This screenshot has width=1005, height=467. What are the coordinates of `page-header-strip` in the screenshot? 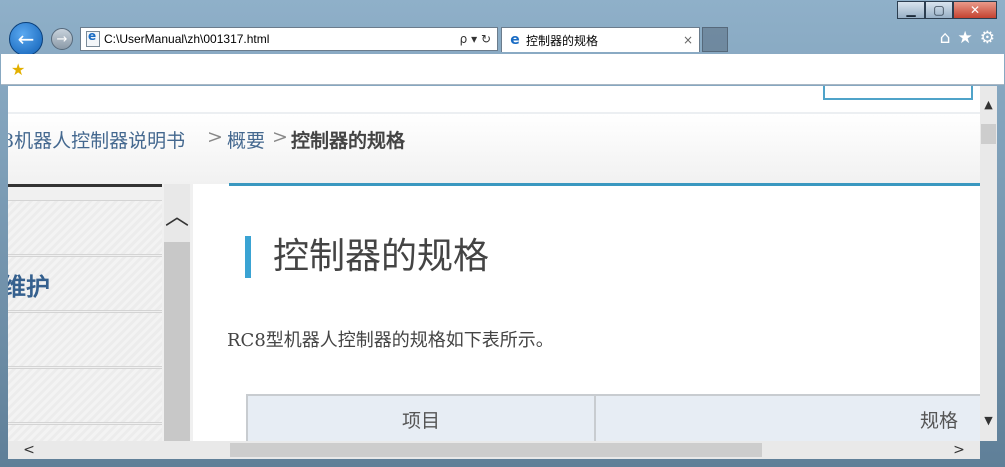 It's located at (494, 100).